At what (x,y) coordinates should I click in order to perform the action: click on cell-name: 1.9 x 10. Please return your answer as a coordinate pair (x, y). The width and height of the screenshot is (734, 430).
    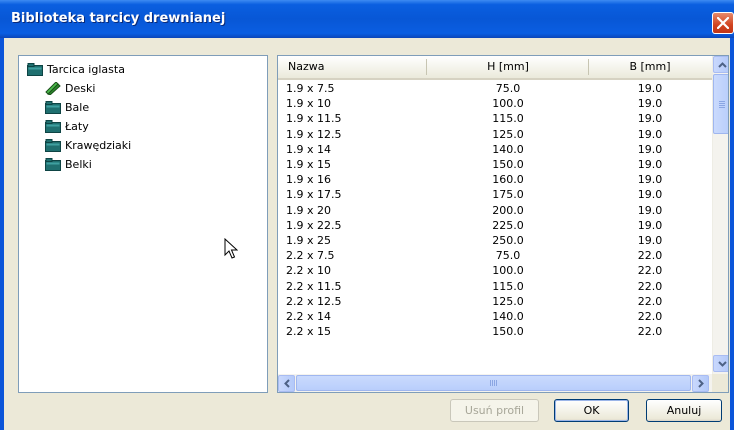
    Looking at the image, I should click on (308, 104).